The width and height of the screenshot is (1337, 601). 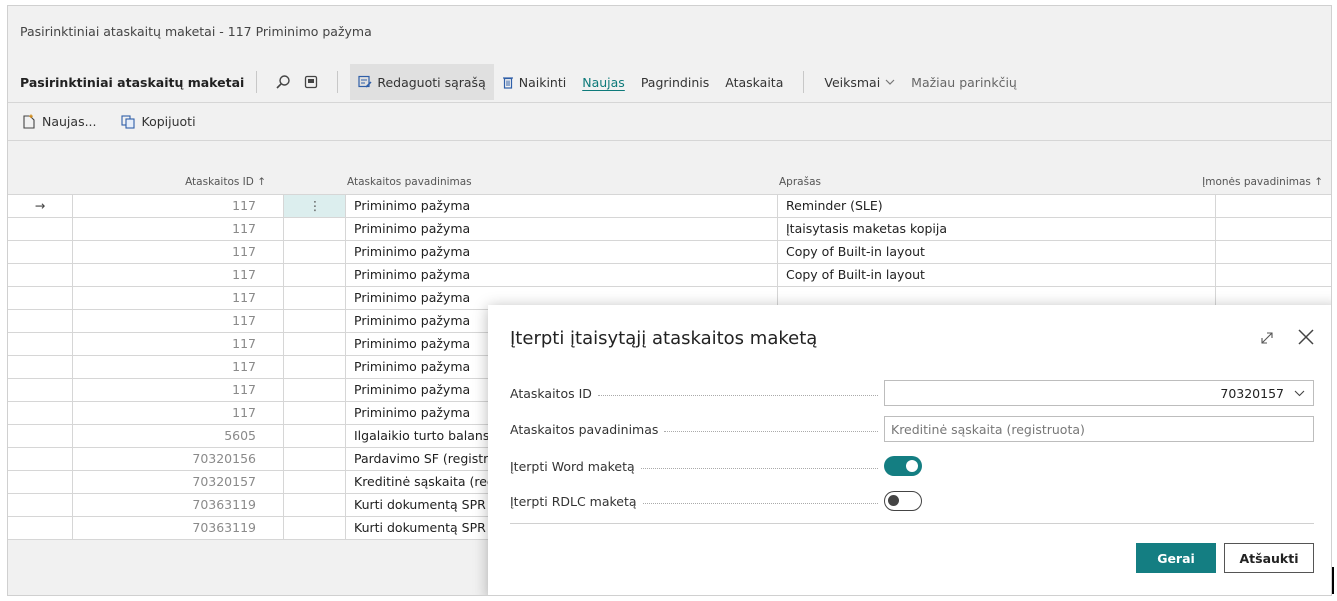 I want to click on column-header-description: Aprašas, so click(x=800, y=182).